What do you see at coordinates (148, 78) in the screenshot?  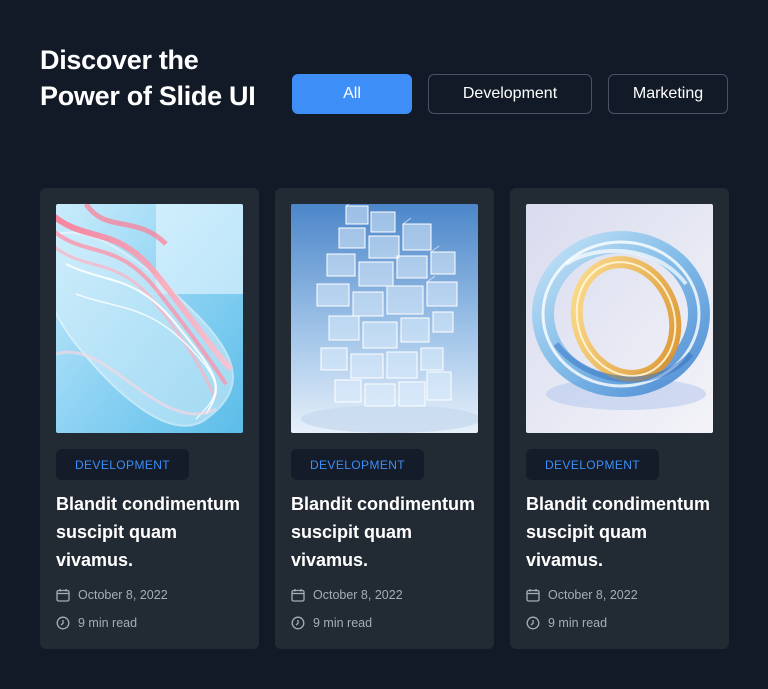 I see `page-title: Discover the Power of Slide UI` at bounding box center [148, 78].